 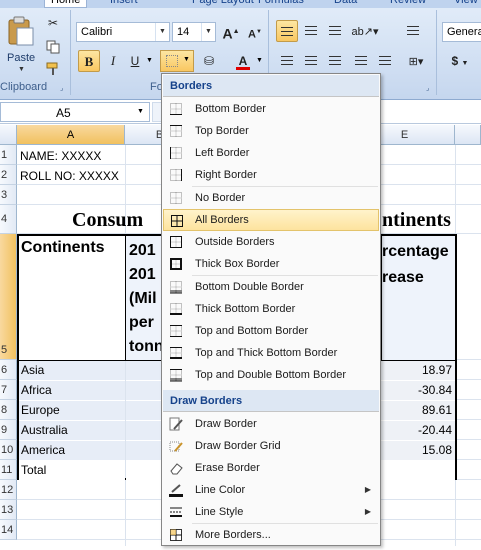 What do you see at coordinates (271, 331) in the screenshot?
I see `menu-item-top-bottom-border: Top and Bottom Border` at bounding box center [271, 331].